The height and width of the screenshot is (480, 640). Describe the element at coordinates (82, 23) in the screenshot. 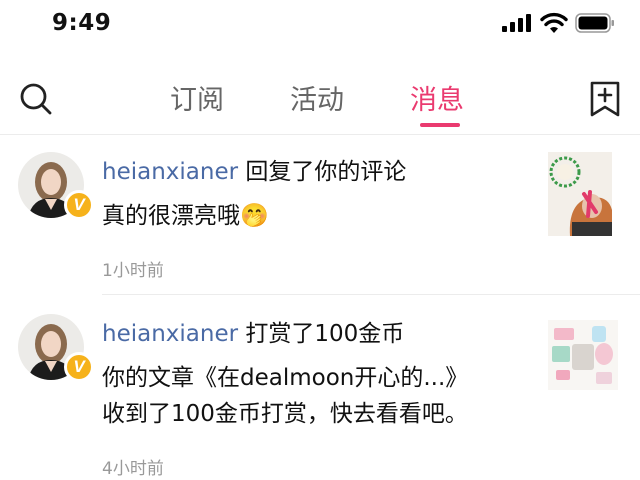

I see `status-time: 9:49` at that location.